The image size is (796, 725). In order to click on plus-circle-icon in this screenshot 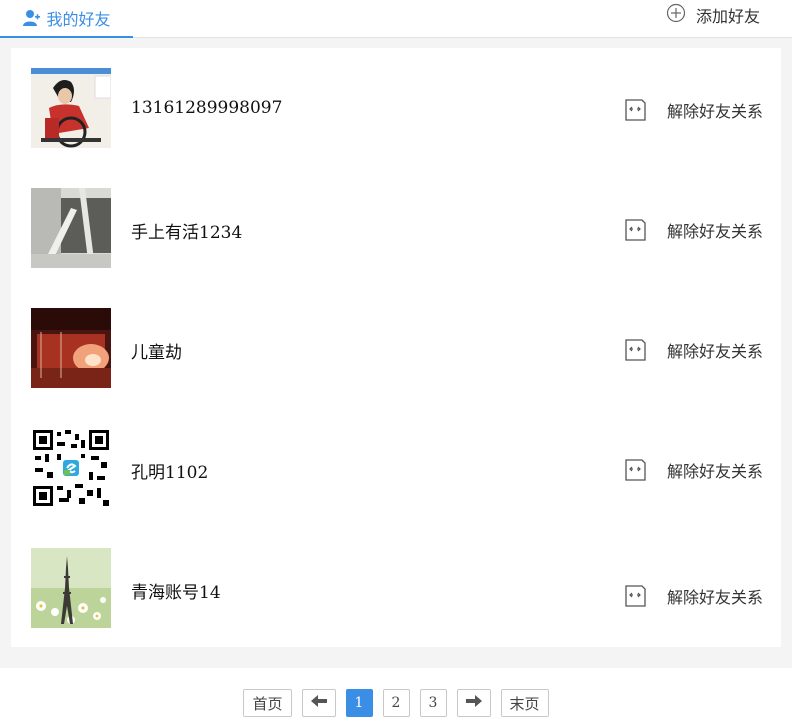, I will do `click(676, 15)`.